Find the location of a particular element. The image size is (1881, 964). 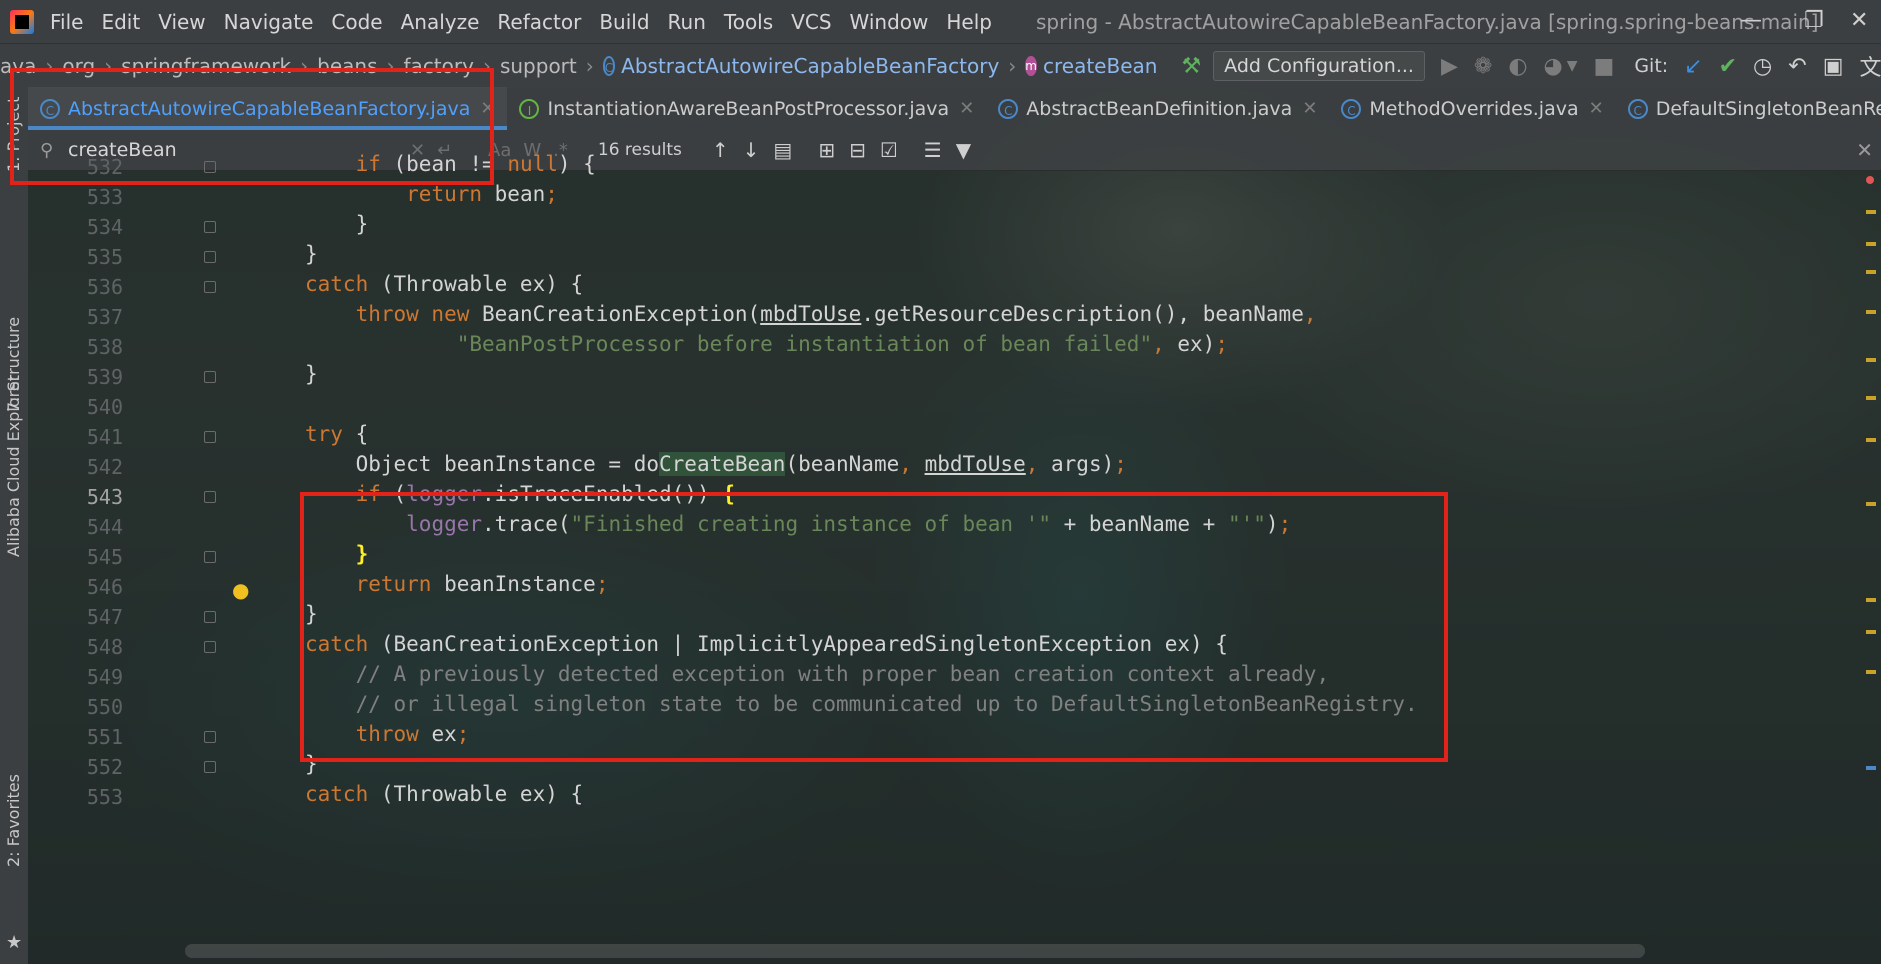

add-occurrence-icon: ⊞ is located at coordinates (826, 150).